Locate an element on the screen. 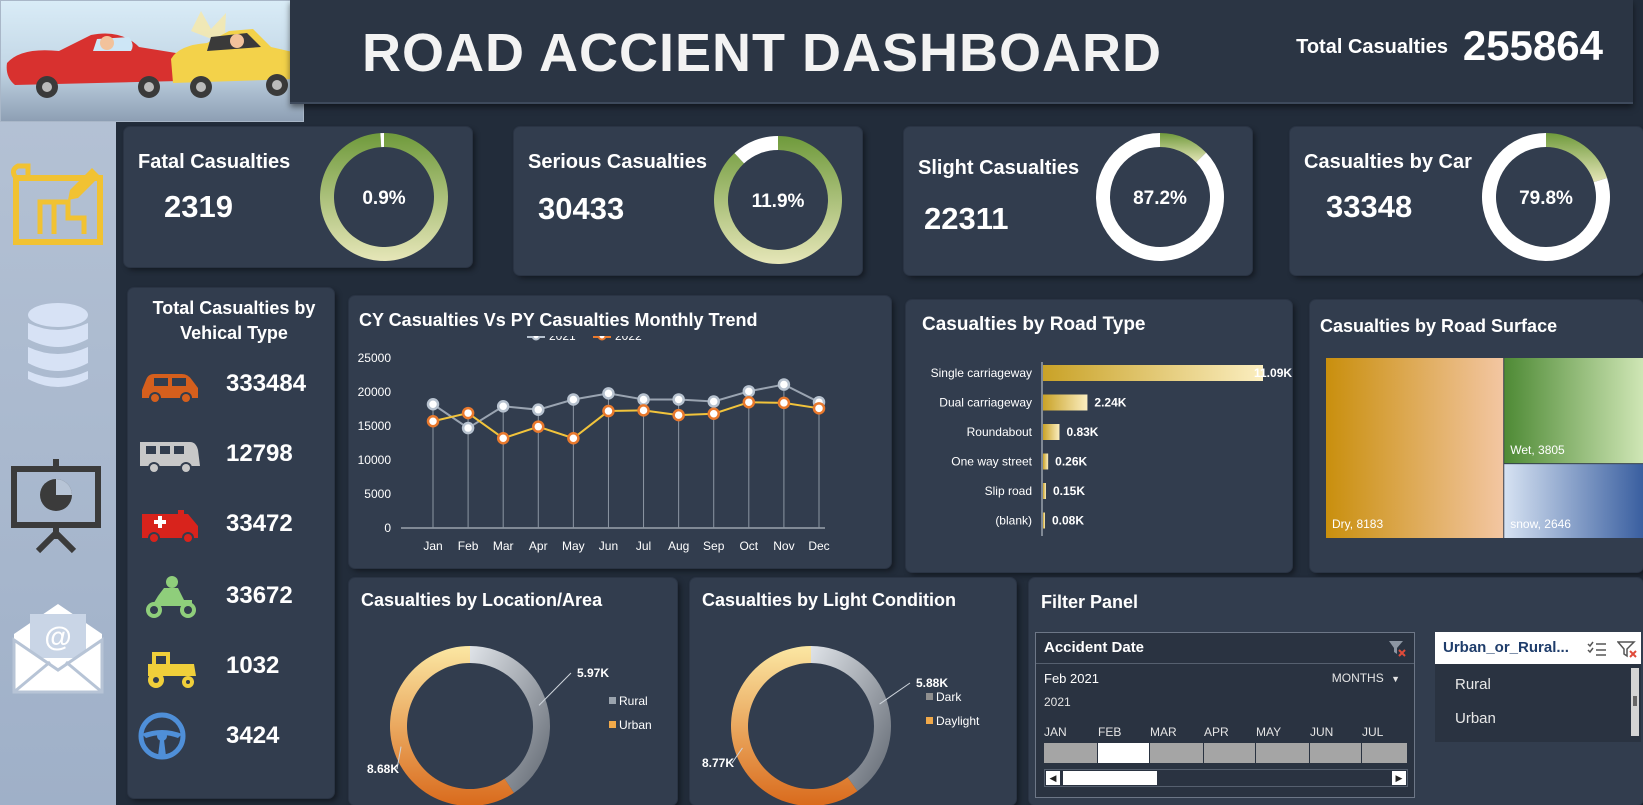 The width and height of the screenshot is (1643, 805). scrollbar-thumb is located at coordinates (1110, 778).